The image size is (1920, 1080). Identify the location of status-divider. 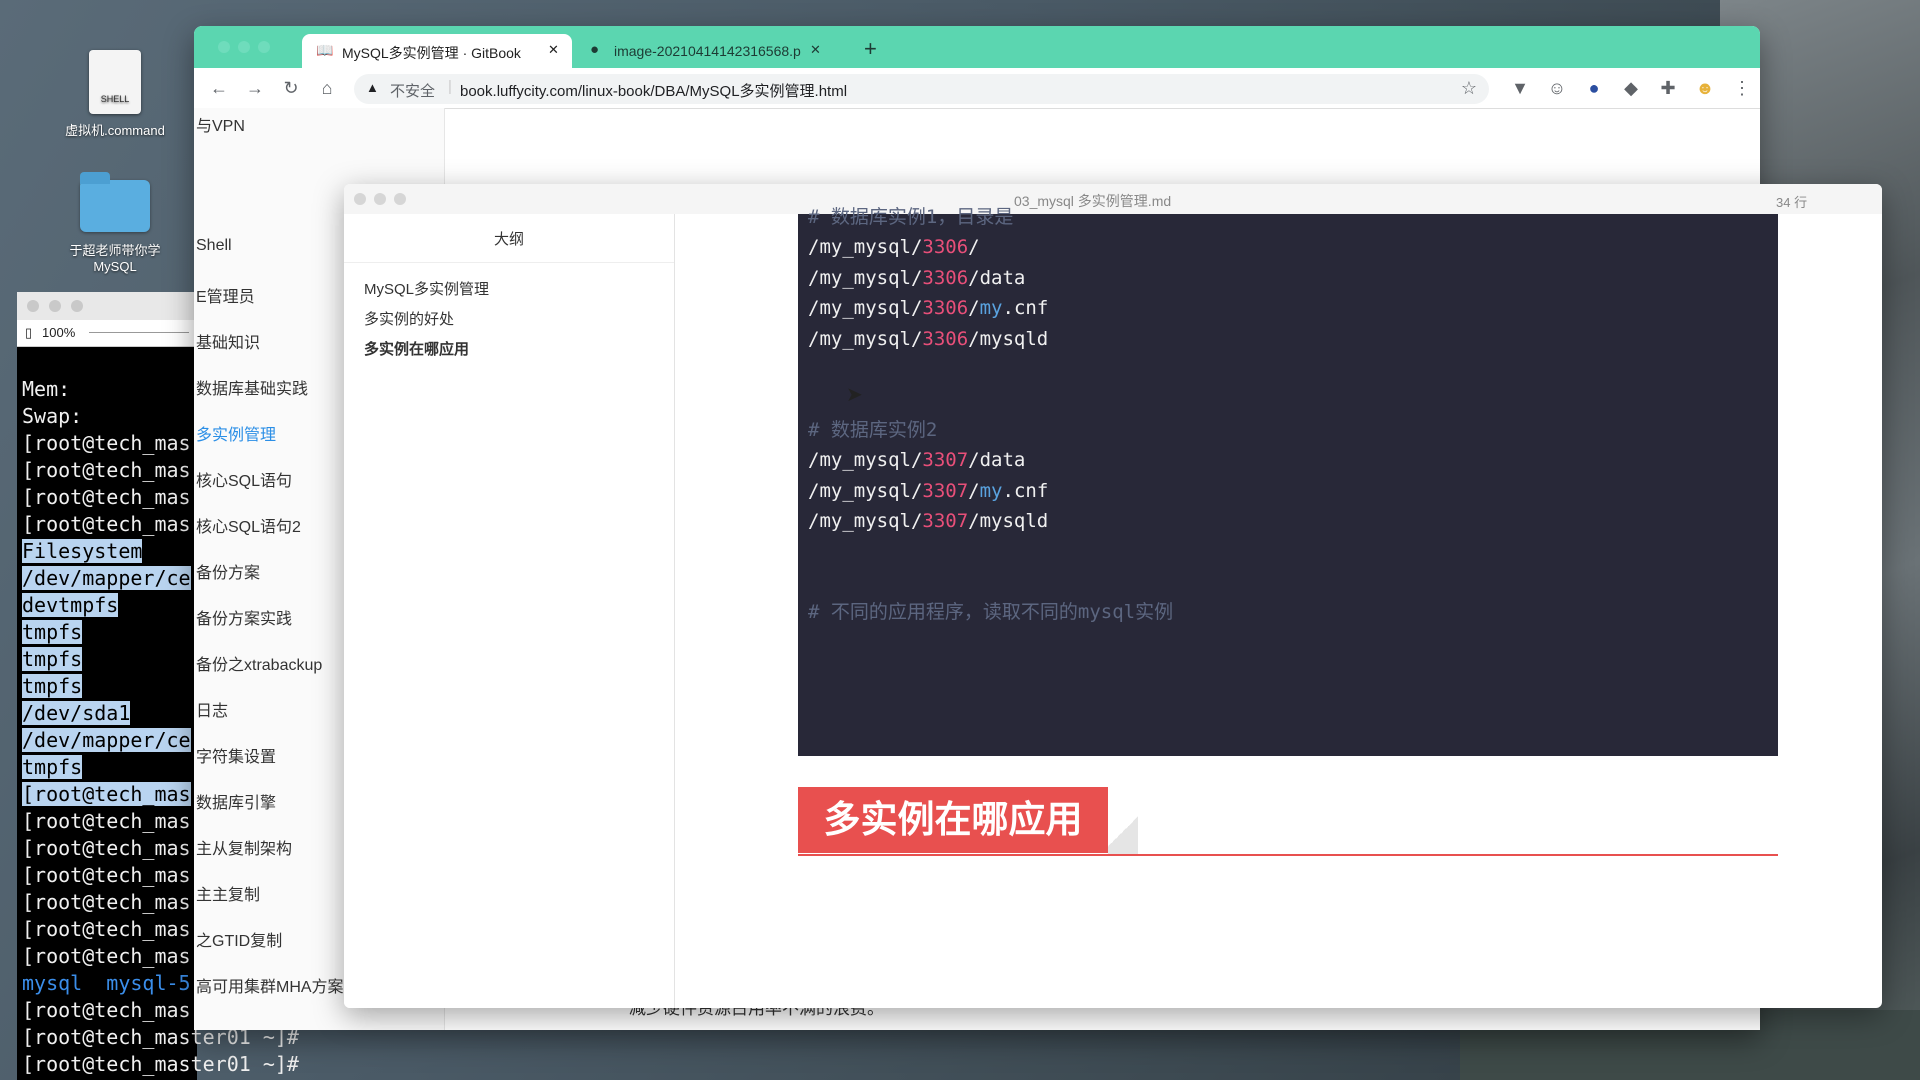
(139, 332).